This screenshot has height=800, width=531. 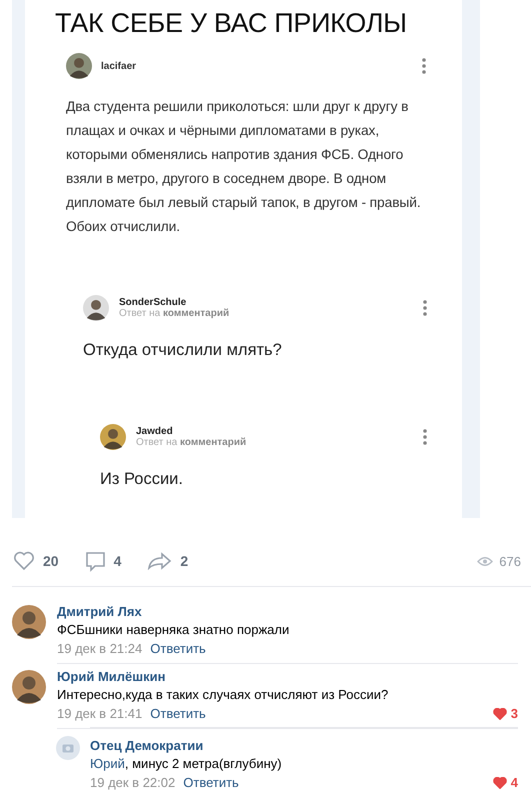 I want to click on post-text: Два студента решили приколоться: шли друг к другу в плащах и очках и чёрными дипломатами в руках, которыми обменялись напротив здания ФСБ. Одного взяли в метро, другого в соседнем дворе. В одном дипломате был левый старый тапок, в другом - правый. Обоих отчислили., so click(x=244, y=167).